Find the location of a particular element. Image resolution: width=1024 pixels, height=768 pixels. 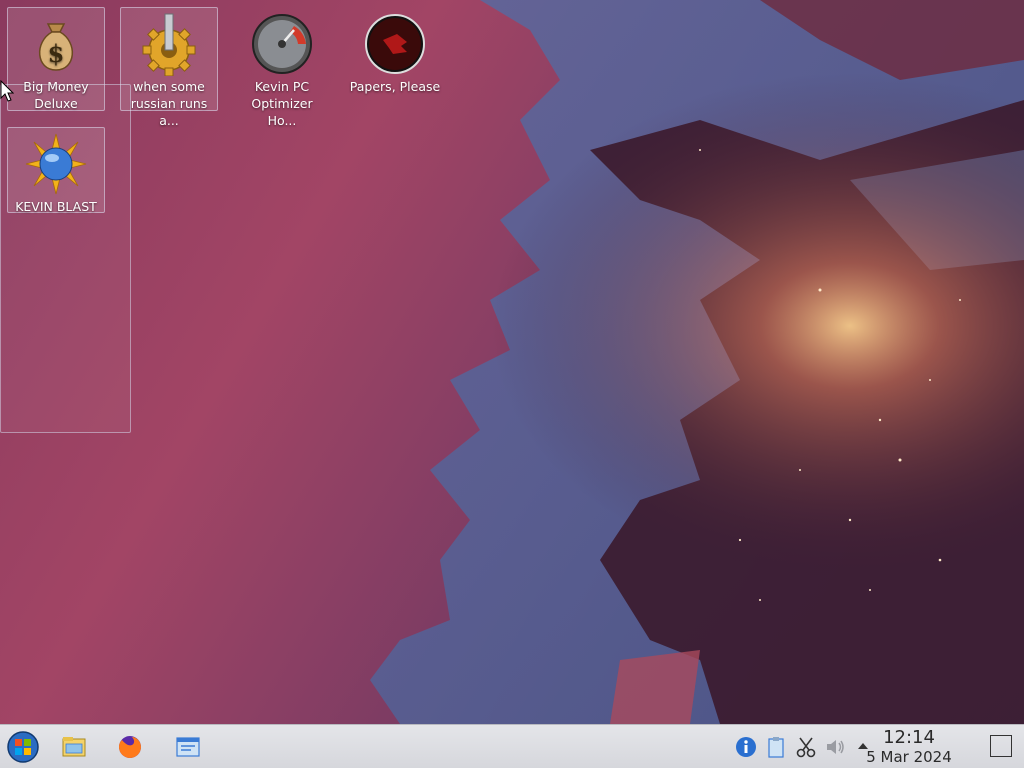

clock-date: 5 Mar 2024 is located at coordinates (909, 757).